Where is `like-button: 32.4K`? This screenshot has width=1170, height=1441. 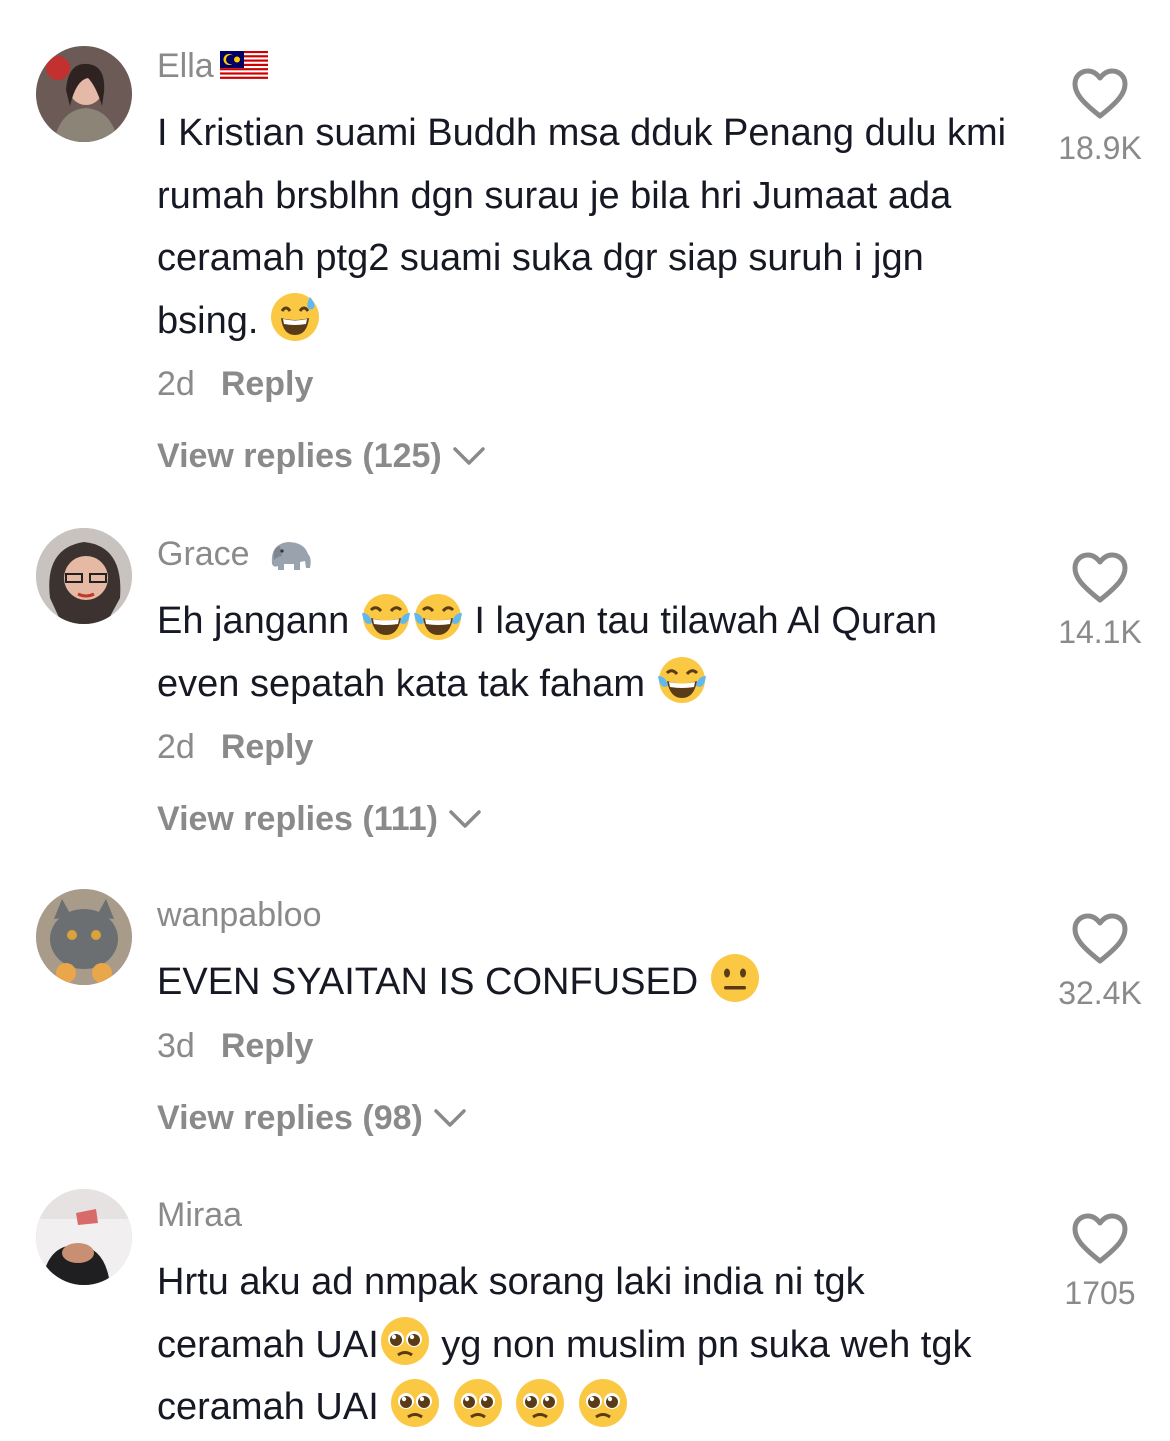 like-button: 32.4K is located at coordinates (1100, 962).